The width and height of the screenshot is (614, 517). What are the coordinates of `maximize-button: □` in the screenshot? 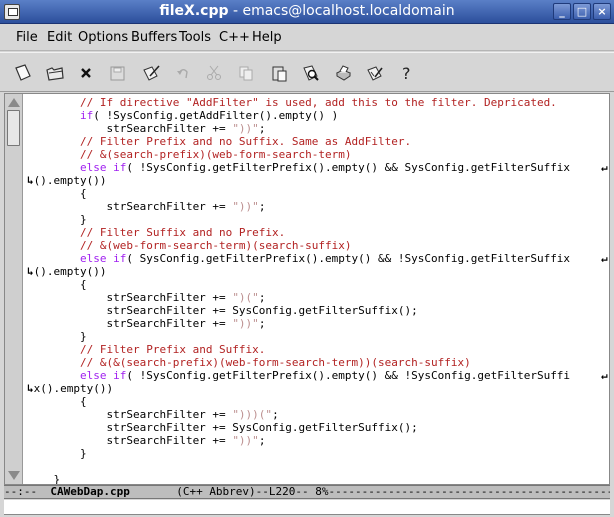 It's located at (582, 11).